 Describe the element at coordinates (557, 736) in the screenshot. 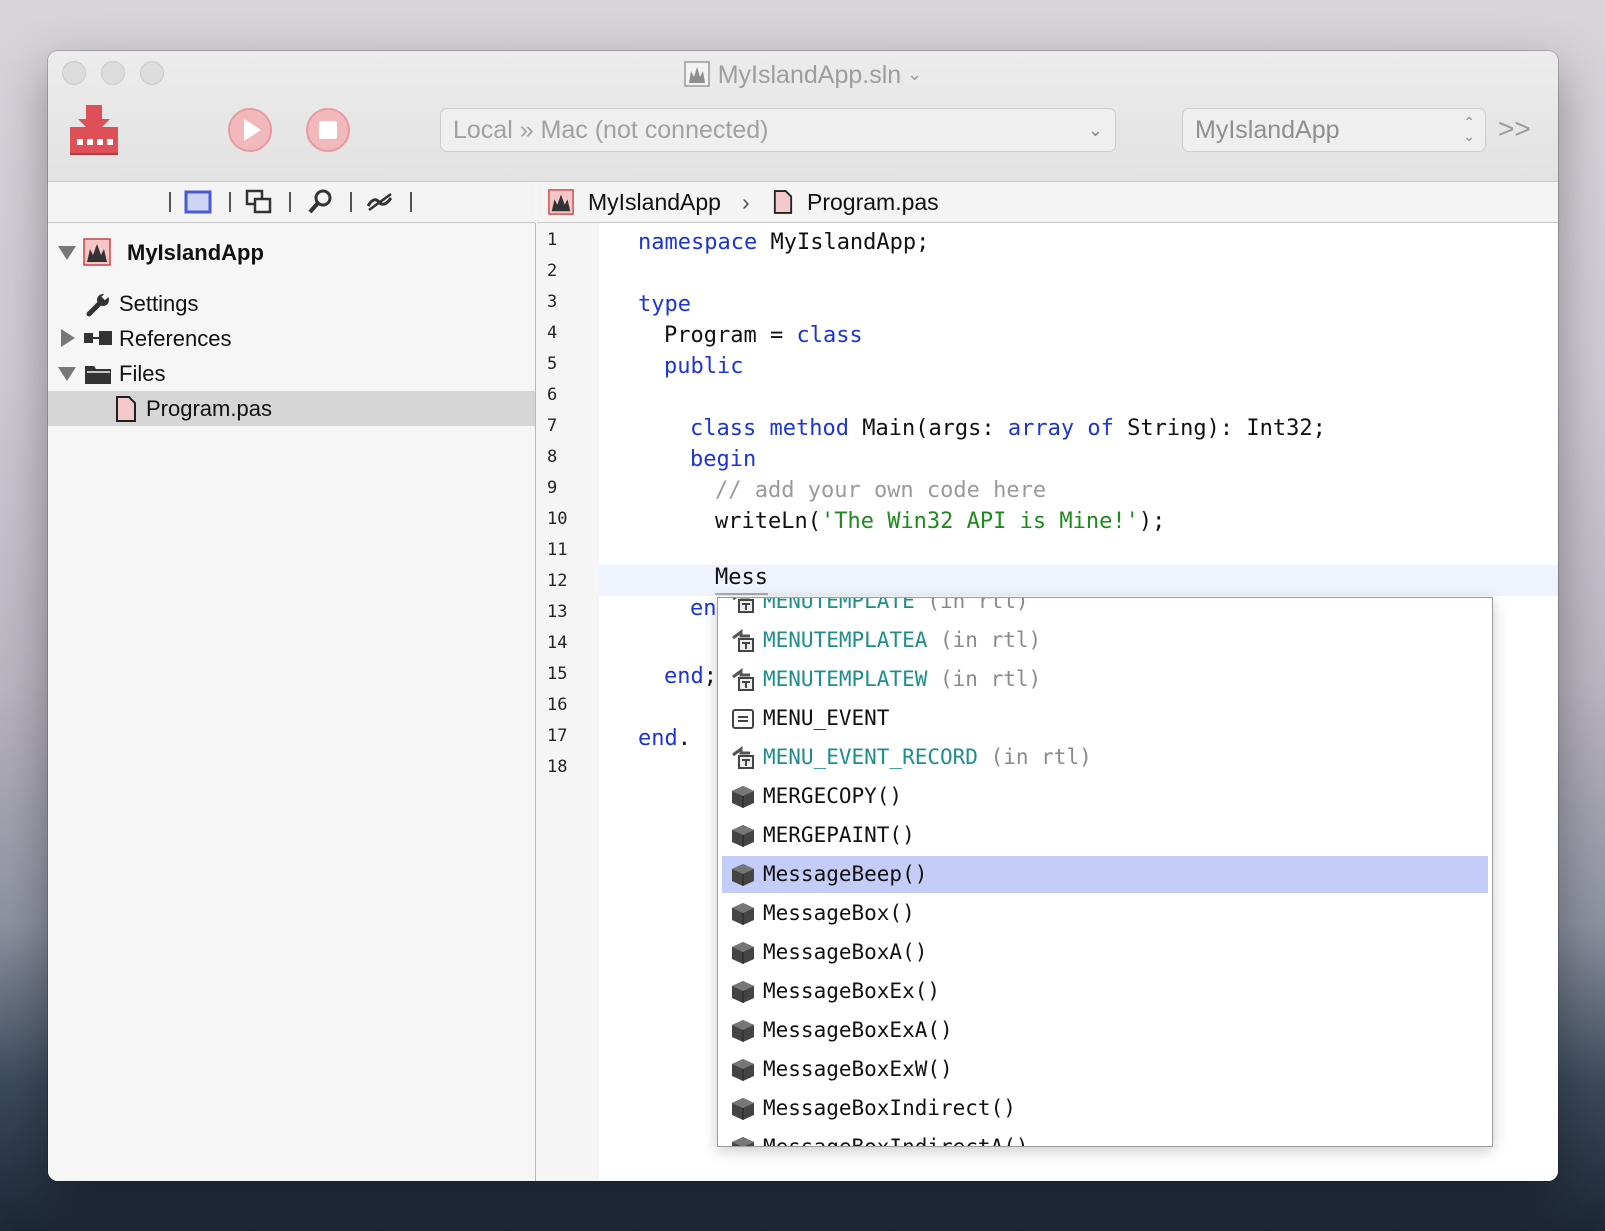

I see `line-number: 17` at that location.